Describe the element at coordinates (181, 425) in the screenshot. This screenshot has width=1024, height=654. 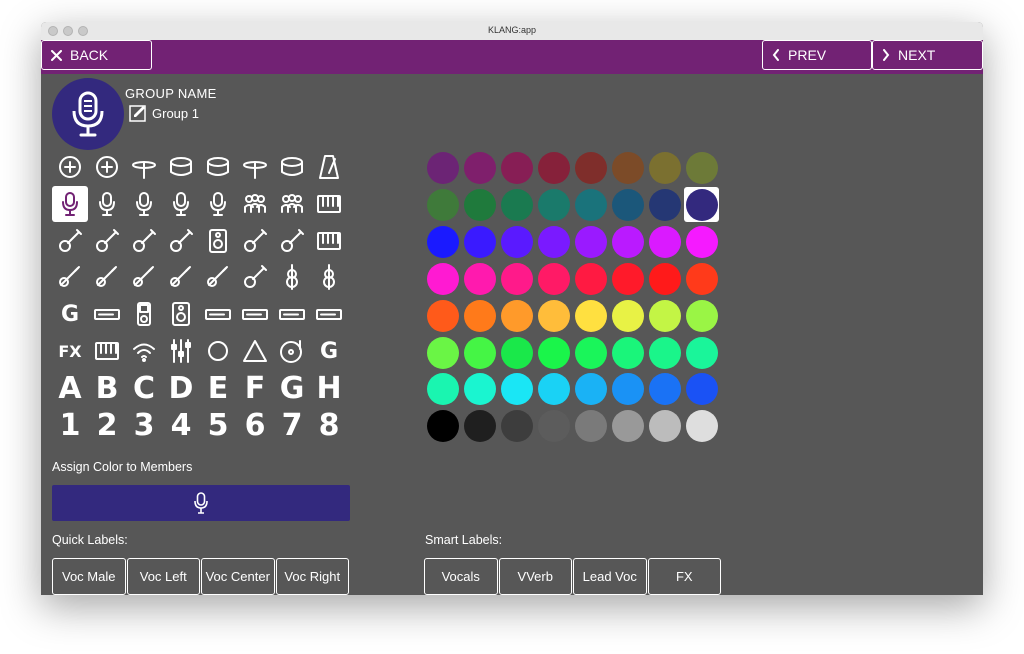
I see `number-4-option: 4` at that location.